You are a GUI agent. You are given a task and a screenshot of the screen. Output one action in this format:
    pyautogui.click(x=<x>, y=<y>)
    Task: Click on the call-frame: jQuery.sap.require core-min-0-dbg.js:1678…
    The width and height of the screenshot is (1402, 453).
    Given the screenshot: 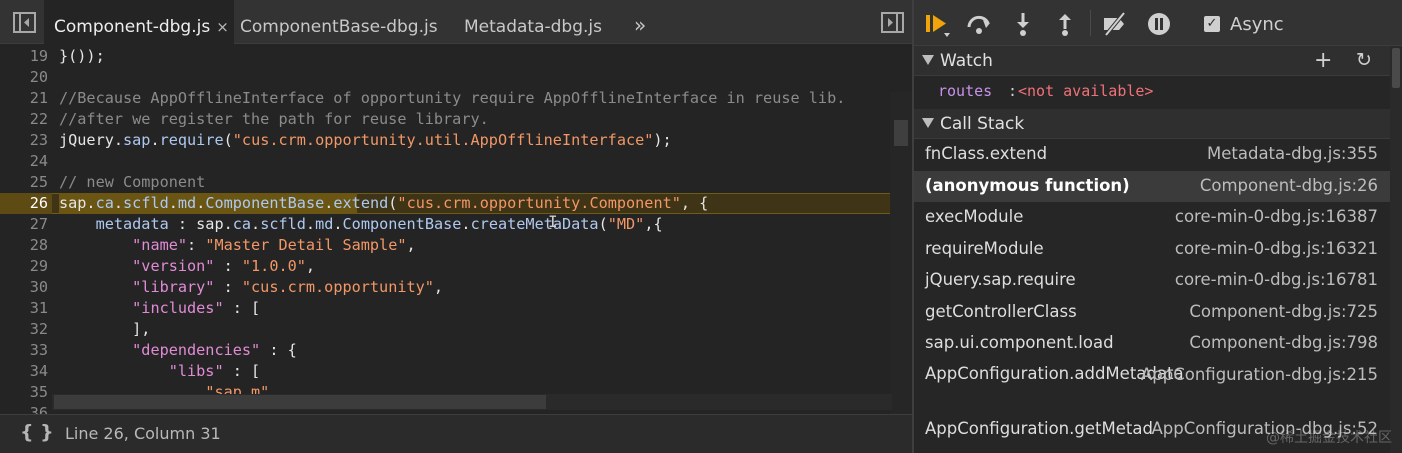 What is the action you would take?
    pyautogui.click(x=1152, y=280)
    